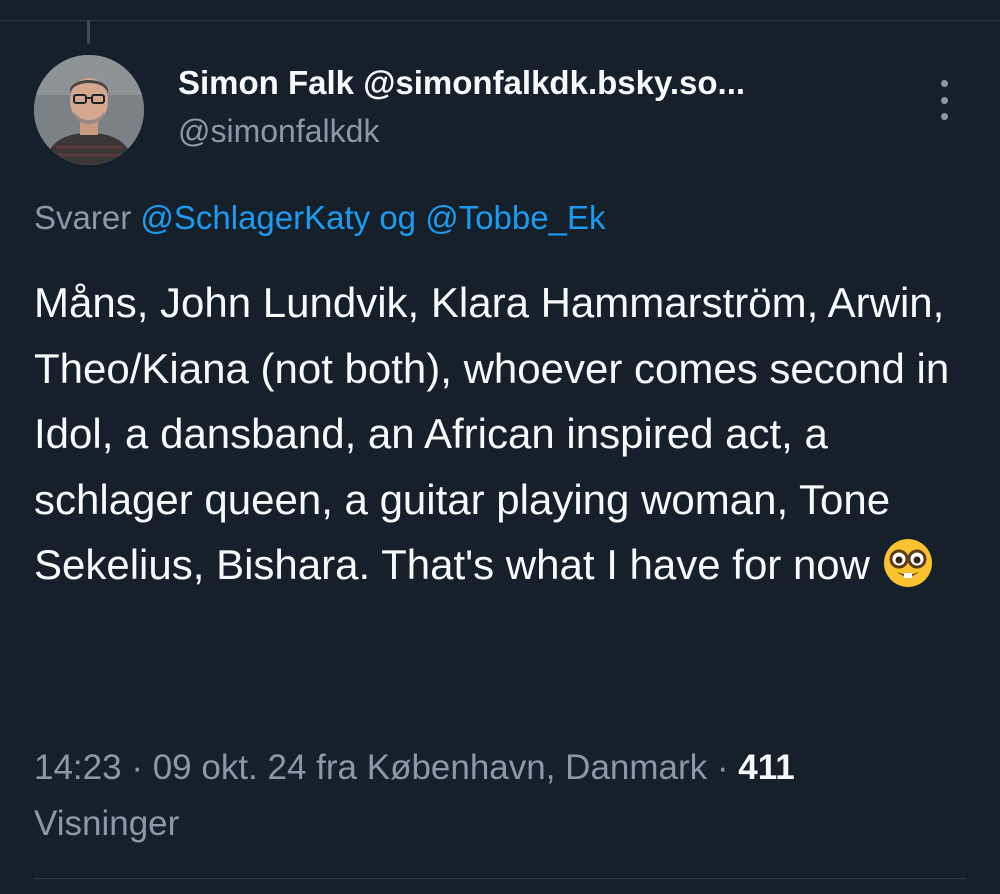 The image size is (1000, 894). I want to click on top-divider, so click(500, 20).